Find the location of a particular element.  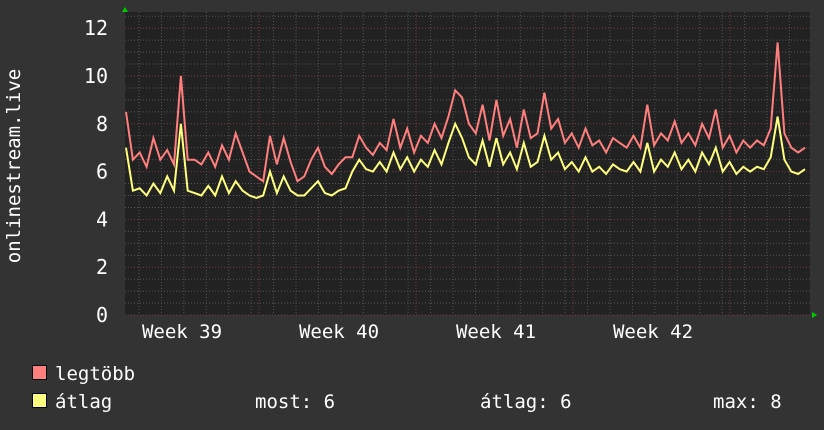

y-tick-label: 2 is located at coordinates (102, 267).